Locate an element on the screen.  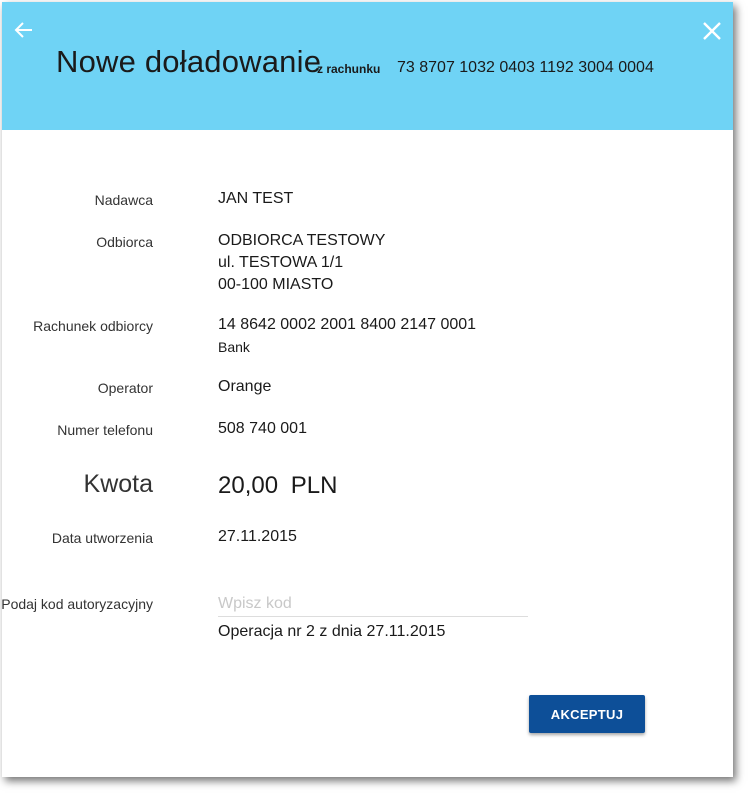
from-account-number: 73 8707 1032 0403 1192 3004 0004 is located at coordinates (525, 67).